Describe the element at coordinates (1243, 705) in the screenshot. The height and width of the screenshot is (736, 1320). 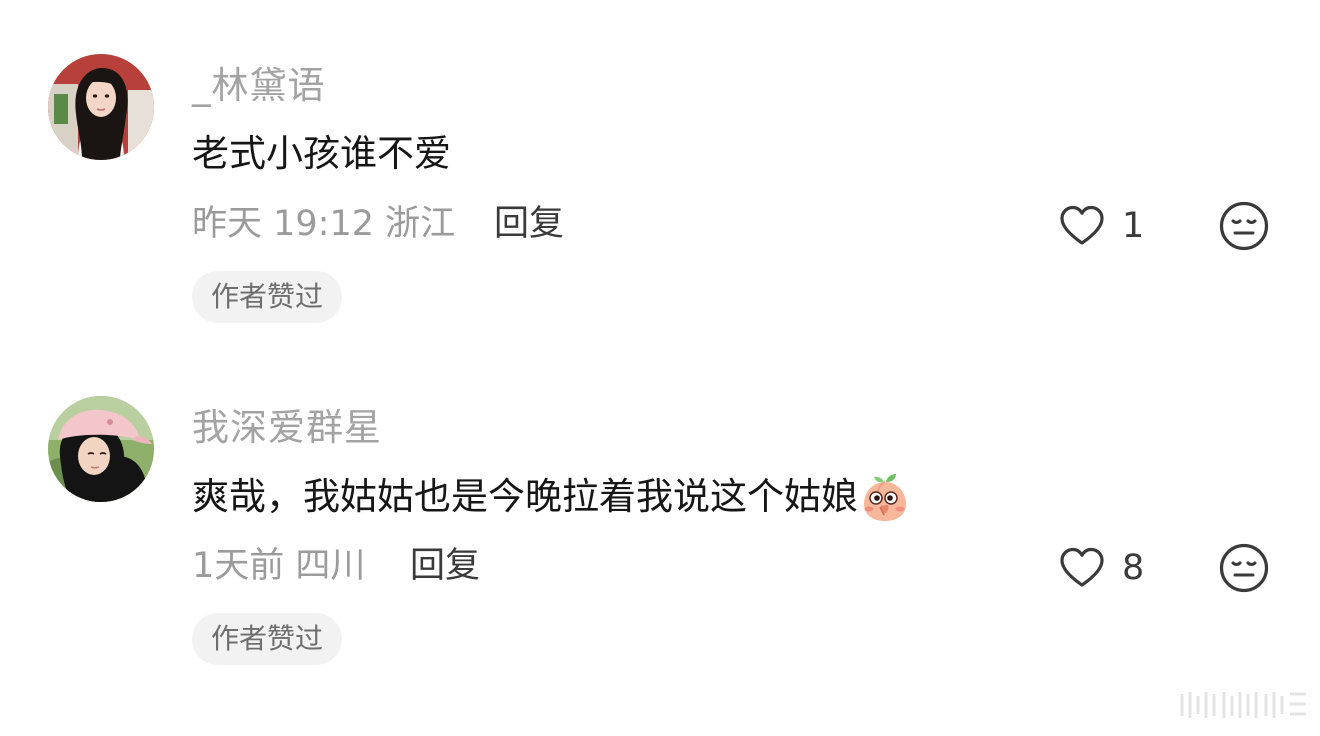
I see `watermark-icon` at that location.